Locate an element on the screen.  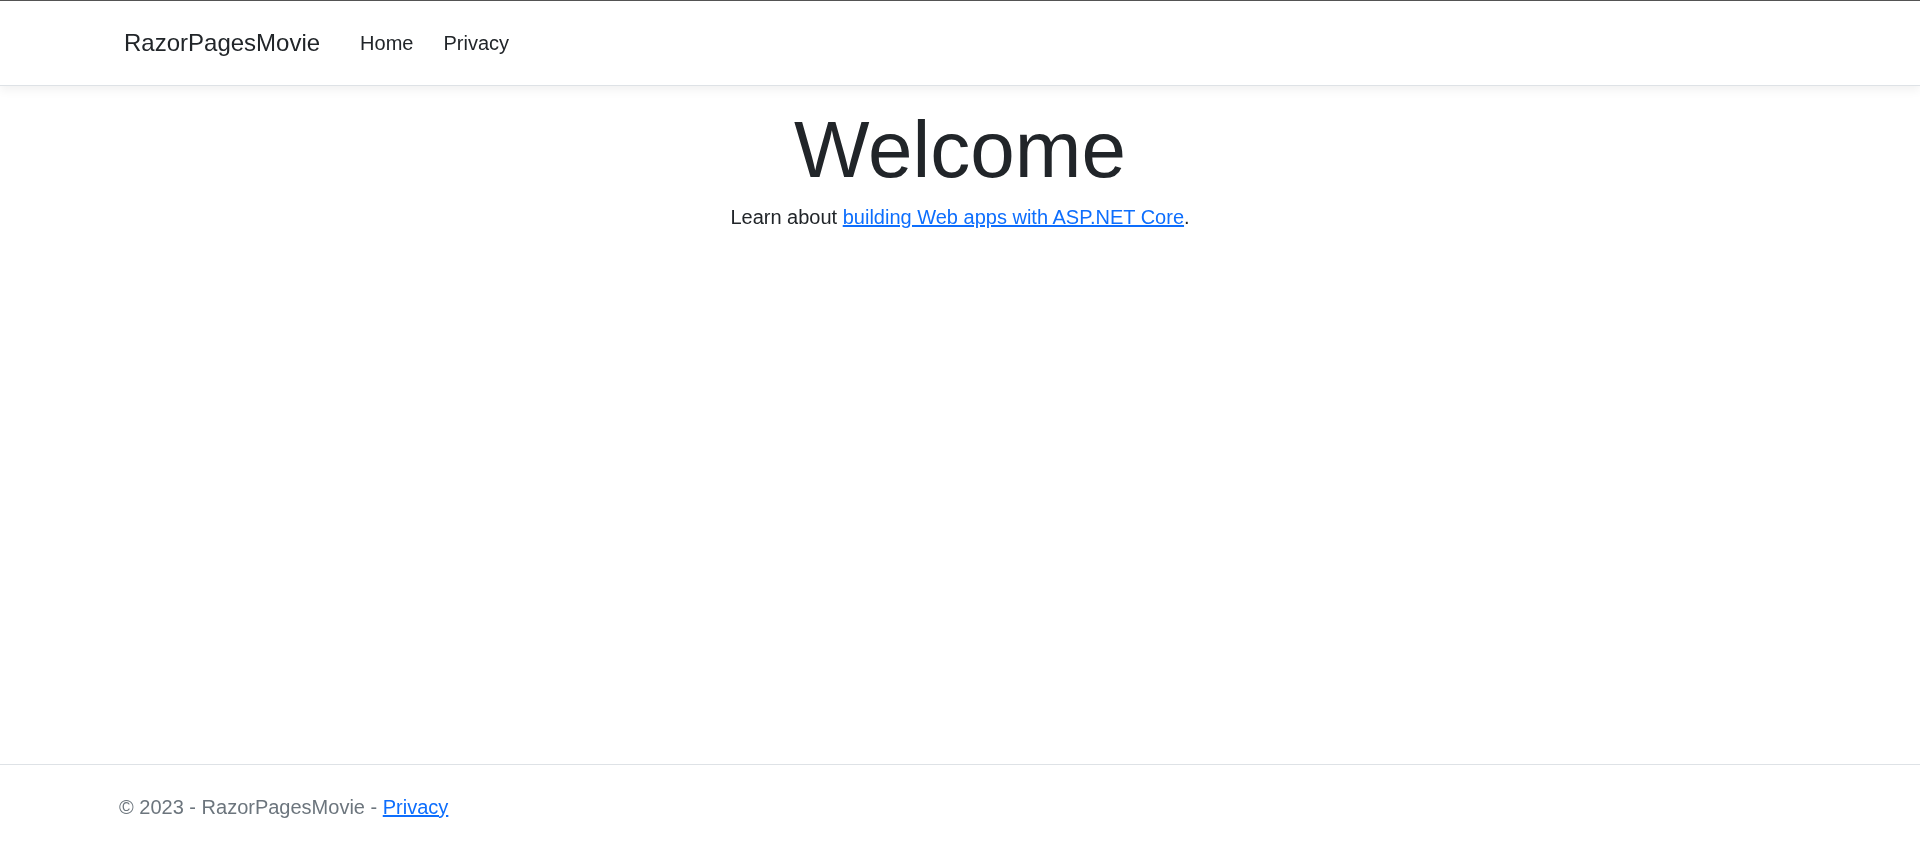
privacy-link: Privacy is located at coordinates (415, 806).